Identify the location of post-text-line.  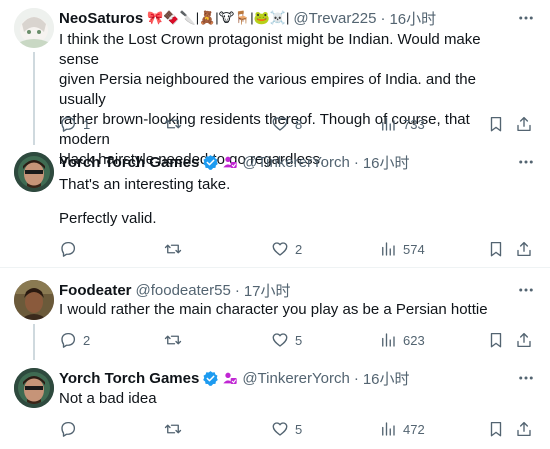
(290, 202).